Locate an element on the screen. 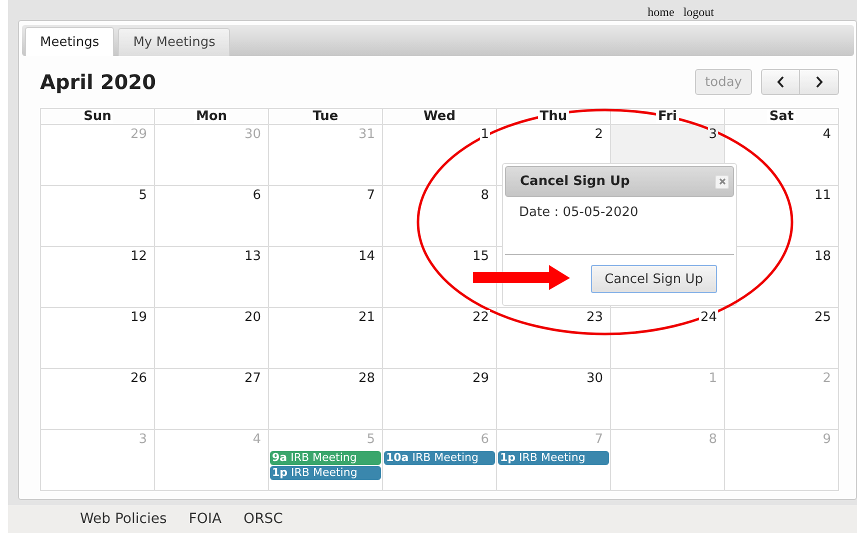  cancel-sign-up-button: Cancel Sign Up is located at coordinates (653, 279).